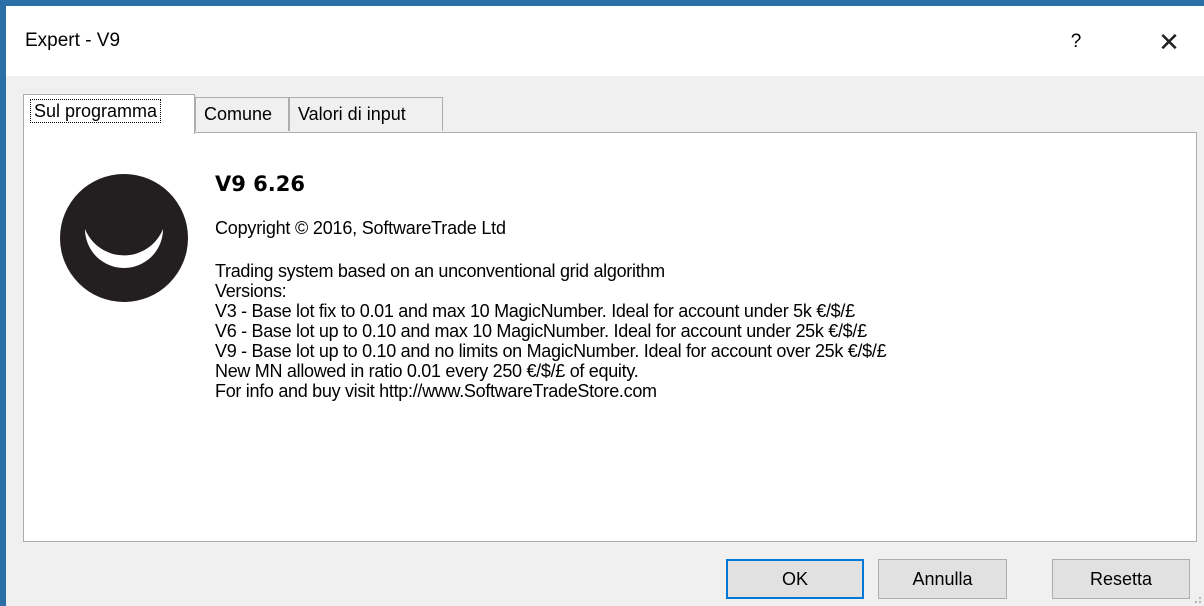  What do you see at coordinates (1076, 42) in the screenshot?
I see `help-button: ?` at bounding box center [1076, 42].